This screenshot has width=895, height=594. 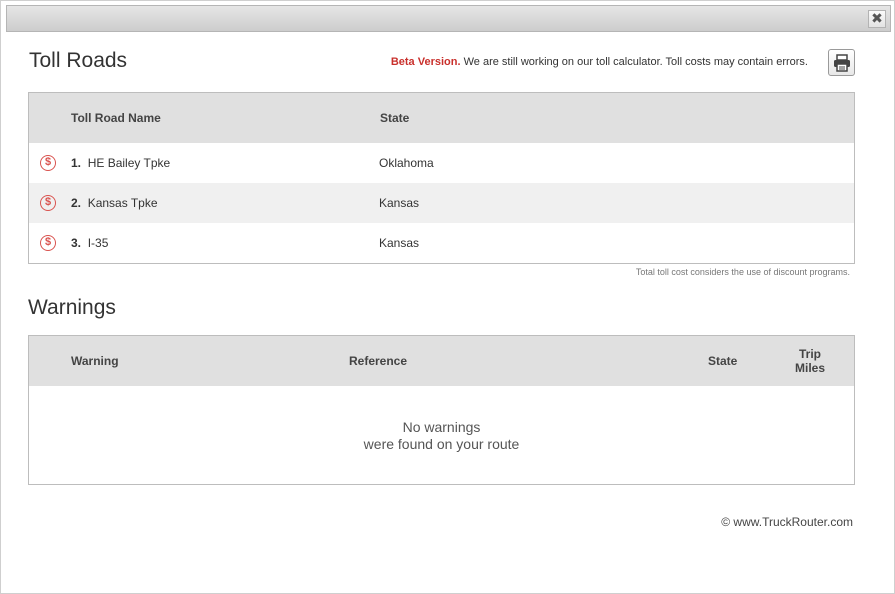 I want to click on table-row: $ 1. HE Bailey Tpke Oklahoma, so click(x=441, y=163).